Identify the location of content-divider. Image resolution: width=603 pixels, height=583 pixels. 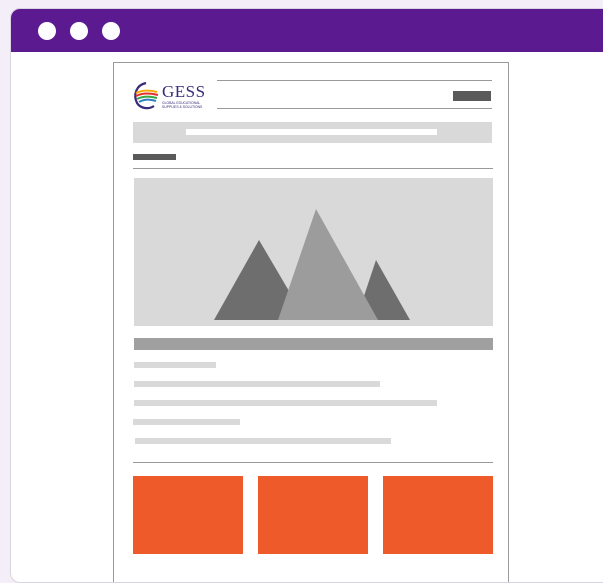
(313, 462).